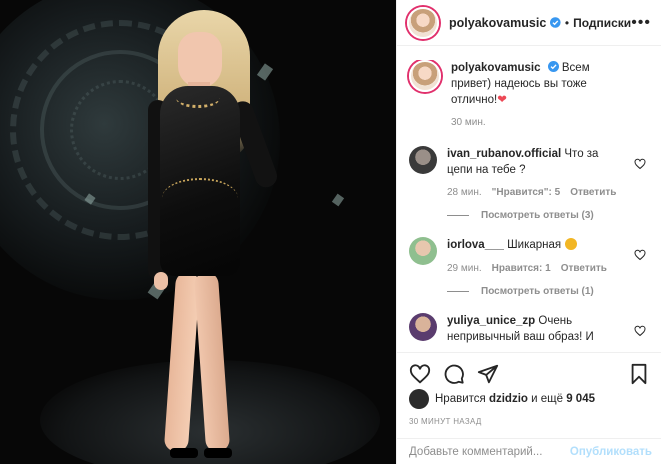  Describe the element at coordinates (502, 100) in the screenshot. I see `red-heart-emoji: ❤` at that location.